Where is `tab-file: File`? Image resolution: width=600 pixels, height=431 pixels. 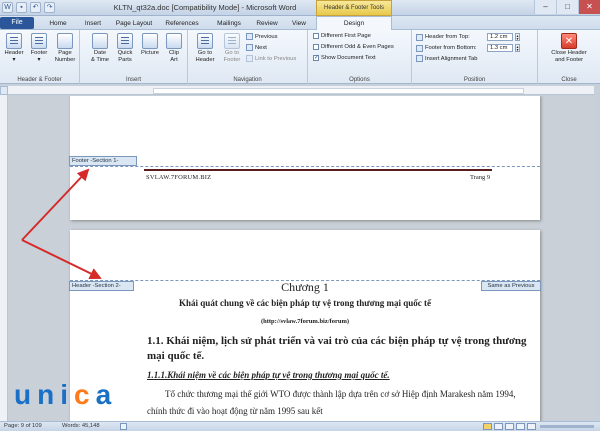
tab-file: File is located at coordinates (17, 23).